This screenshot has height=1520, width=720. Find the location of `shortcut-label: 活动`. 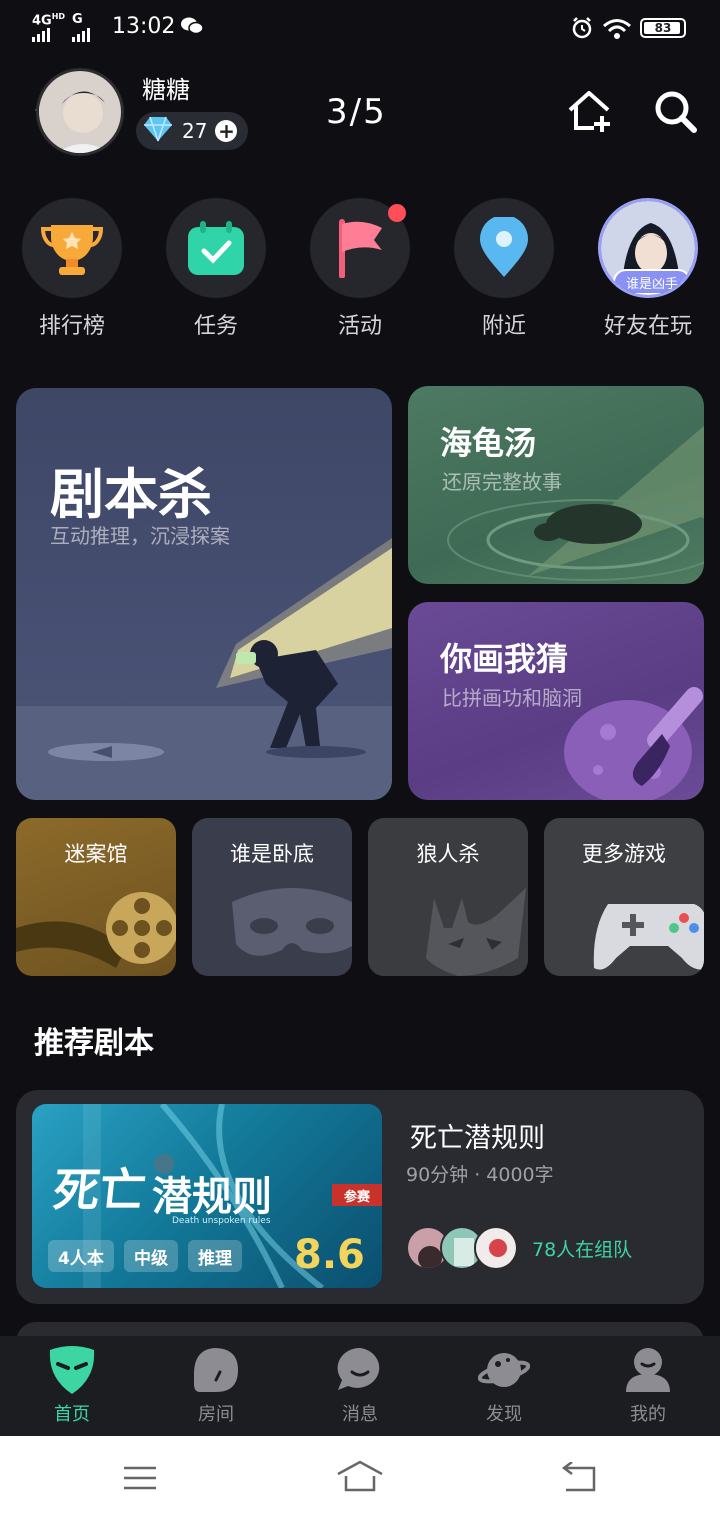

shortcut-label: 活动 is located at coordinates (359, 326).